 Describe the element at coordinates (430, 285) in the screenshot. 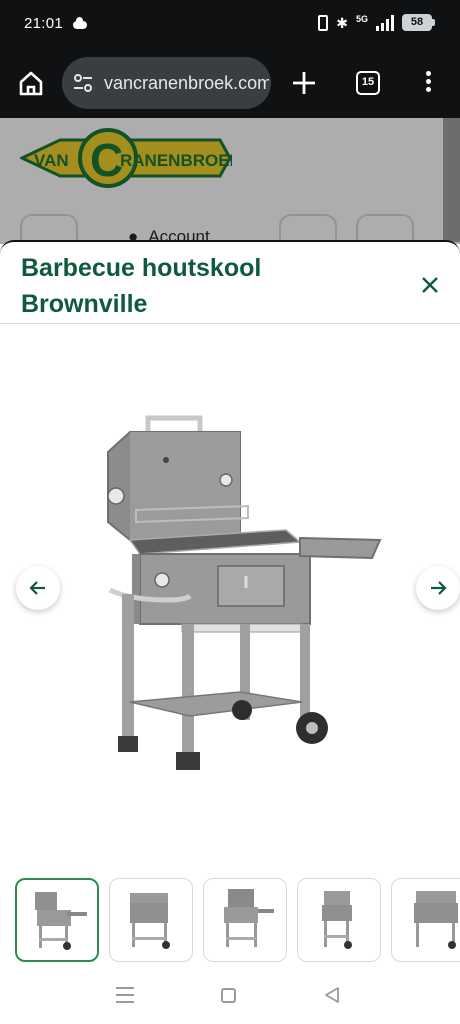

I see `close-icon` at that location.